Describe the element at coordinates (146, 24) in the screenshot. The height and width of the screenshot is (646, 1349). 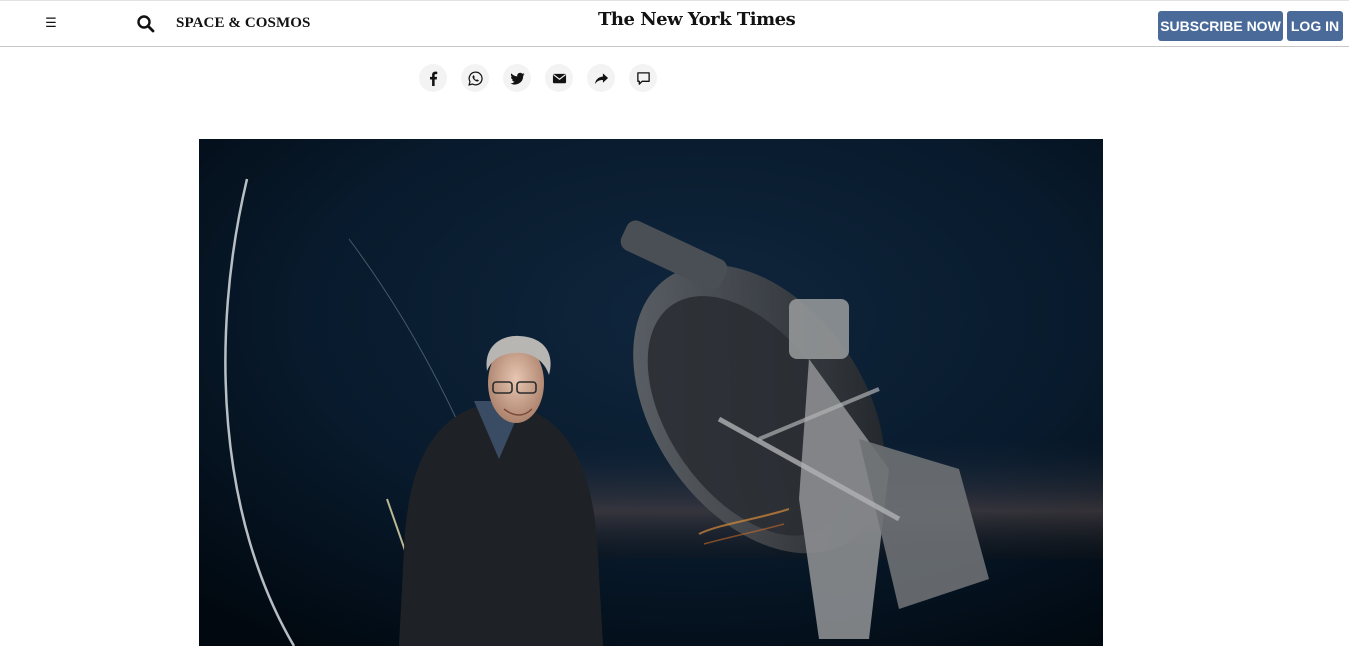
I see `search-icon` at that location.